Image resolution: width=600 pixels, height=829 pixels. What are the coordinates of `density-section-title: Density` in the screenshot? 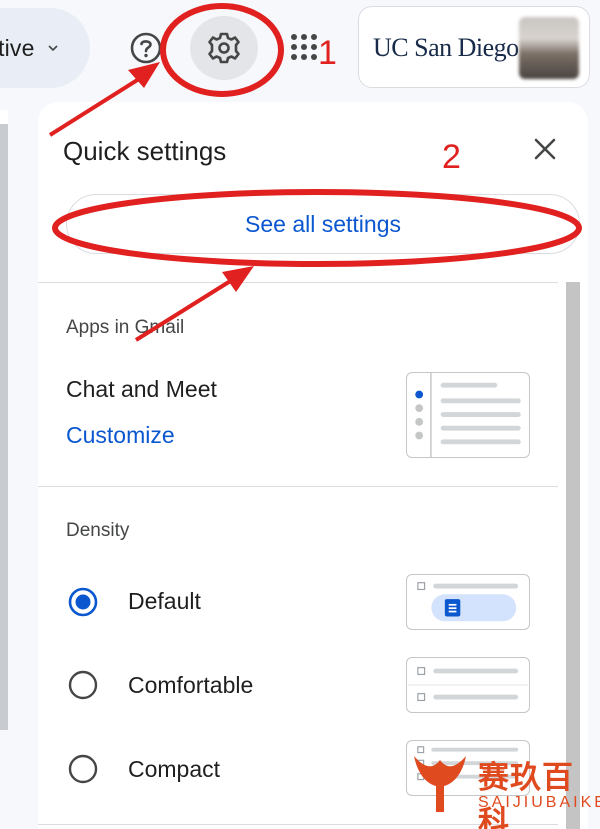 It's located at (98, 530).